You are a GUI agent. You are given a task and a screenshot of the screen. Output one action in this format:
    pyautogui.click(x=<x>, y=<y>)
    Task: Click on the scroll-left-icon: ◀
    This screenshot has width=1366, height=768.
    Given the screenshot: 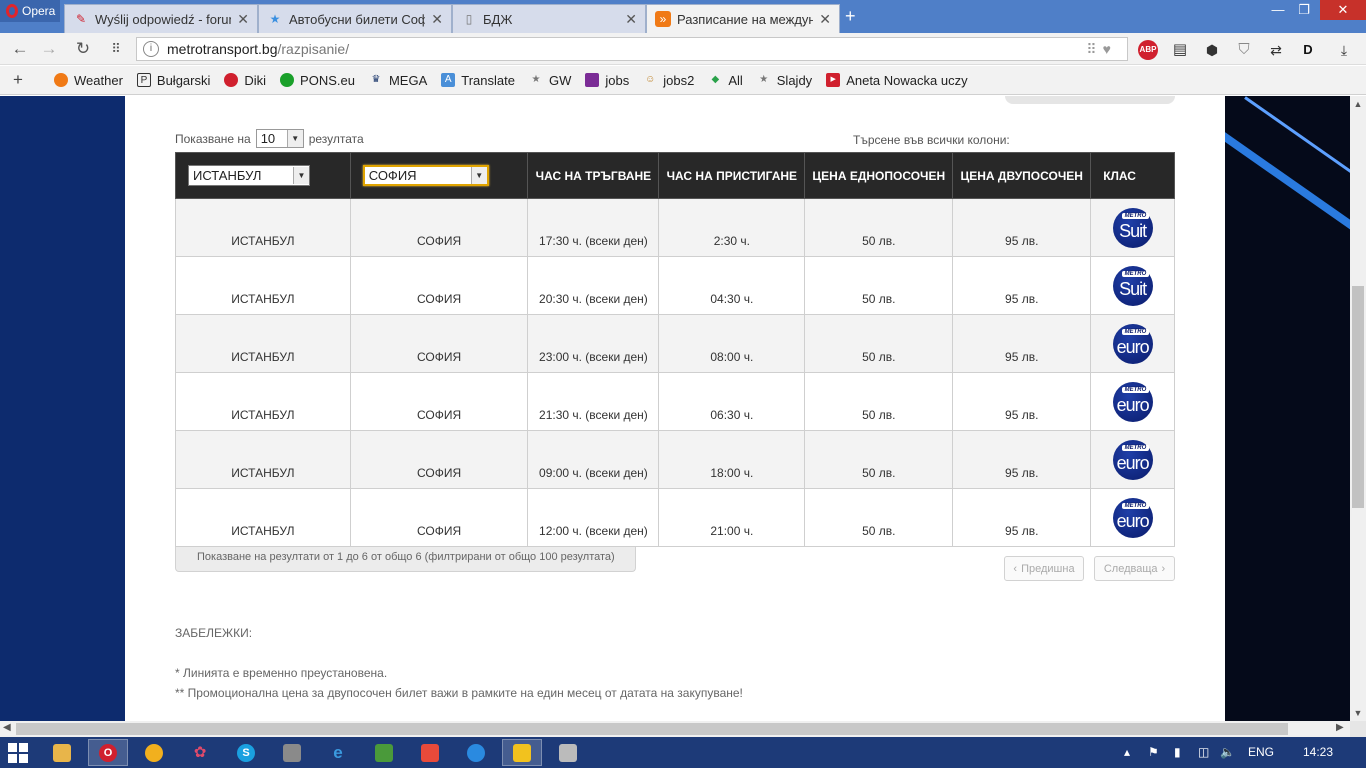 What is the action you would take?
    pyautogui.click(x=7, y=727)
    